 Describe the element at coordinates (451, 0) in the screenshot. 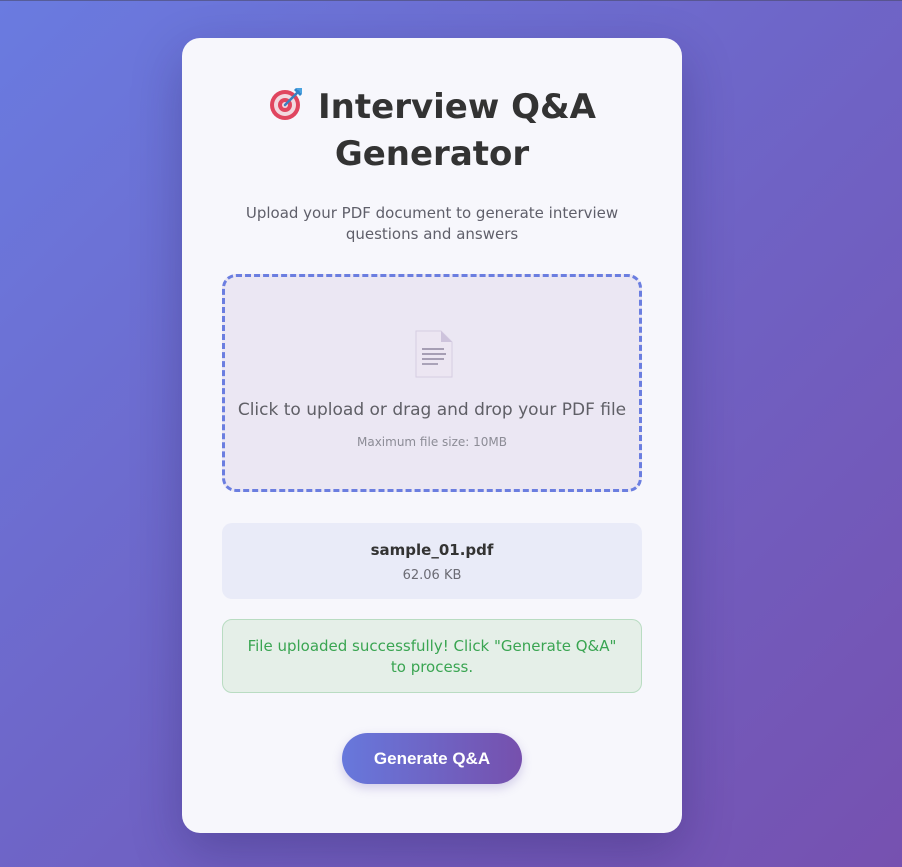

I see `window-top-border` at that location.